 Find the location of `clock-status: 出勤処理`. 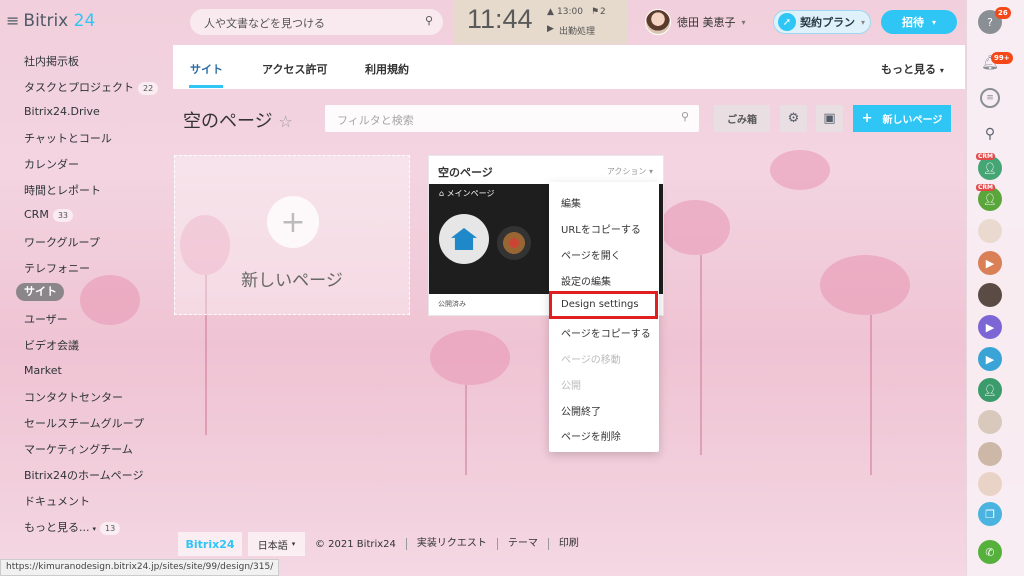

clock-status: 出勤処理 is located at coordinates (577, 30).